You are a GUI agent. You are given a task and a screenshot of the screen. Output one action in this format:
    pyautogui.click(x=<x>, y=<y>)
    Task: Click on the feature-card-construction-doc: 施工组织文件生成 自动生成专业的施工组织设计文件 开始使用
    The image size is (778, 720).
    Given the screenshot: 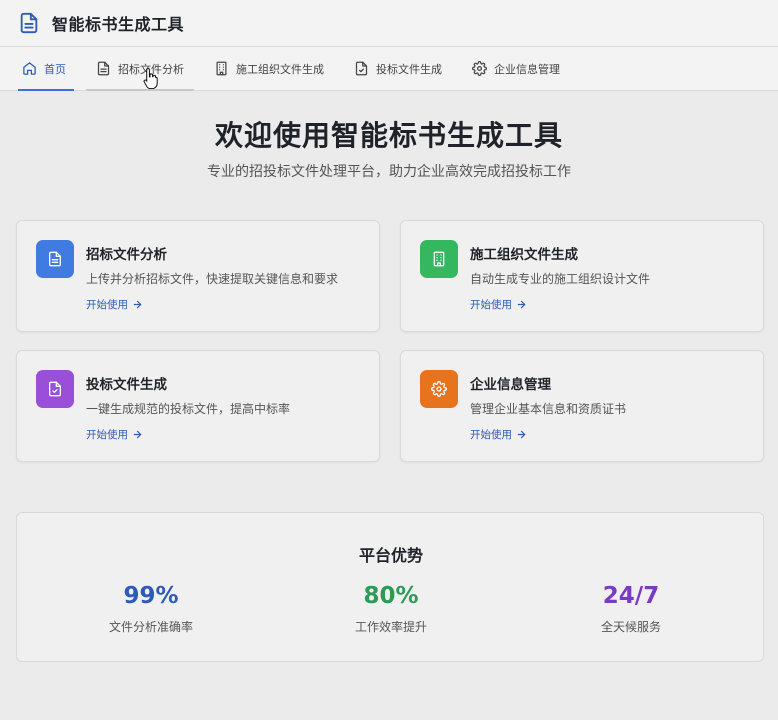 What is the action you would take?
    pyautogui.click(x=582, y=276)
    